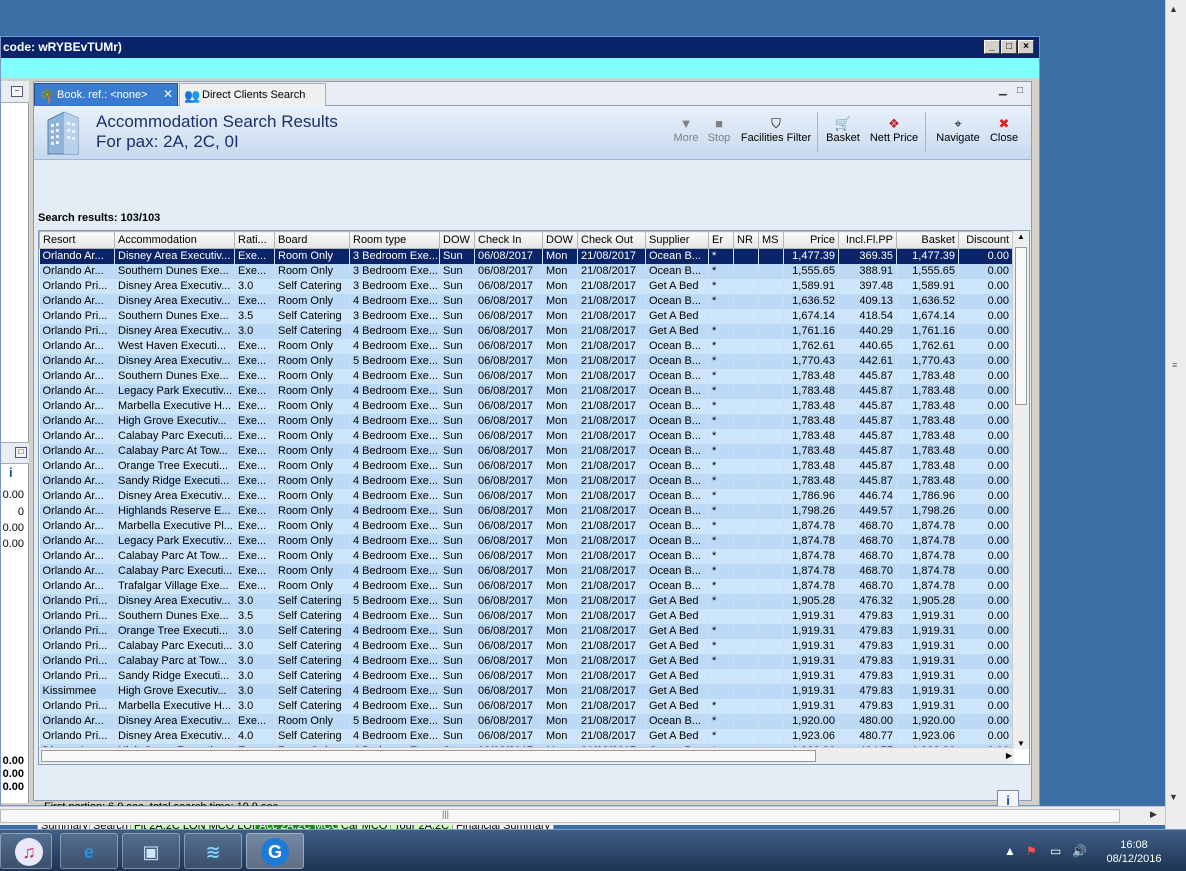 The width and height of the screenshot is (1186, 871). Describe the element at coordinates (721, 240) in the screenshot. I see `column-header: Er` at that location.